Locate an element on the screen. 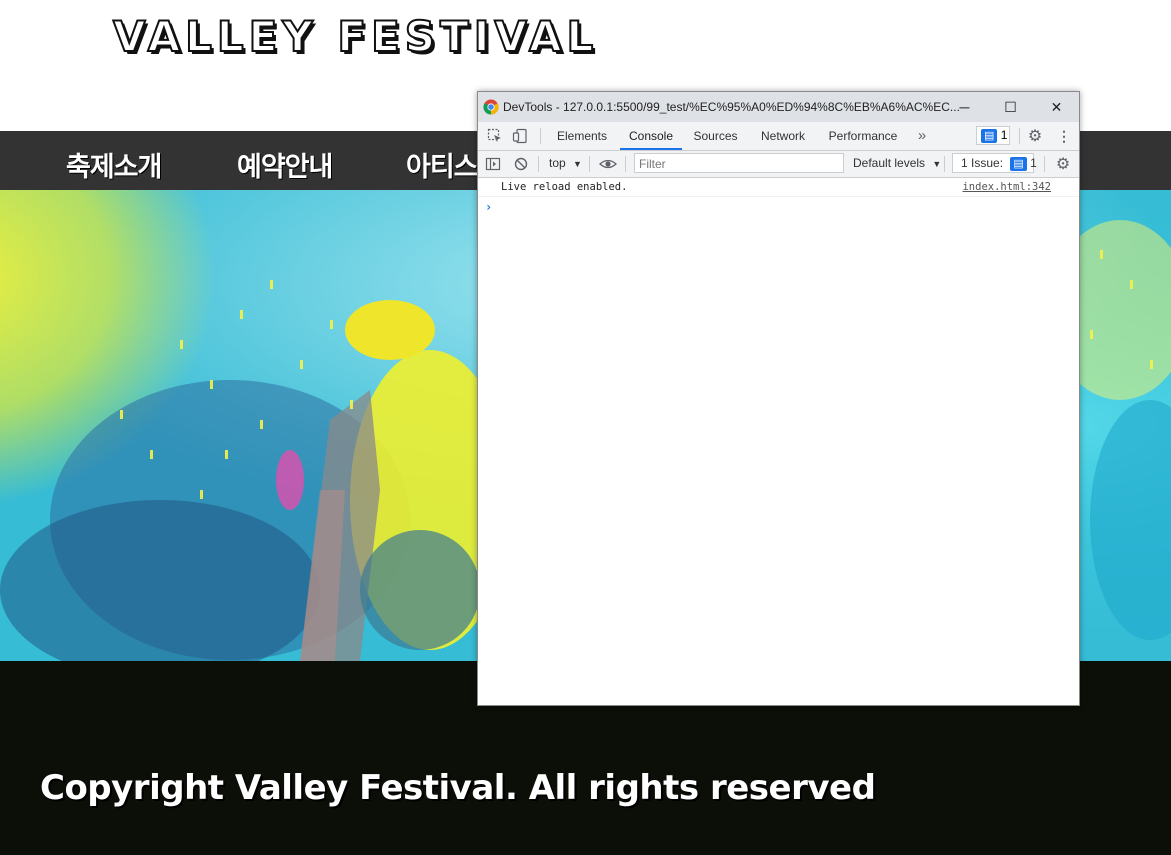 Image resolution: width=1171 pixels, height=855 pixels. messages-counter: ▤ 1 is located at coordinates (993, 135).